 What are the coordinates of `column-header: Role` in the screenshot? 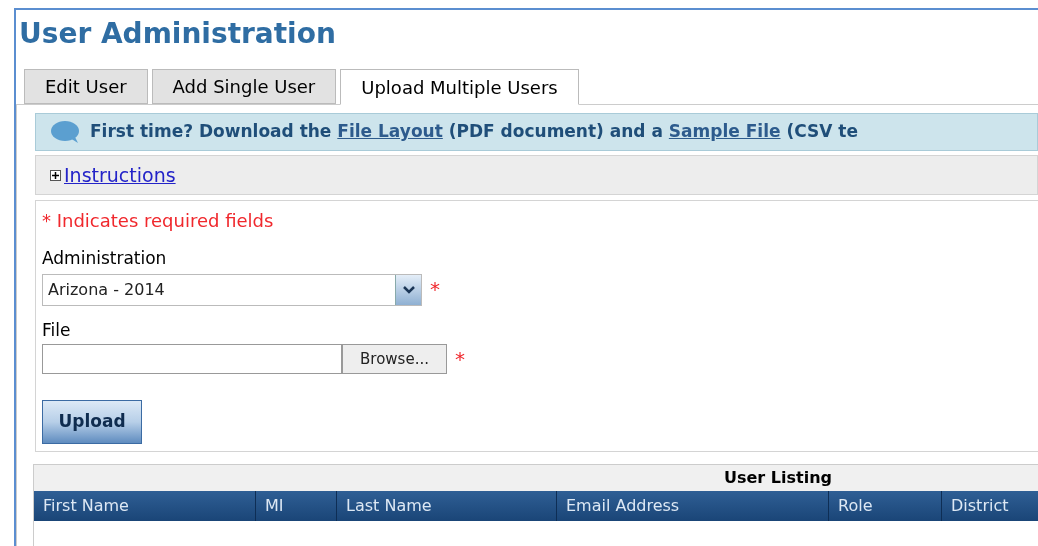 It's located at (885, 506).